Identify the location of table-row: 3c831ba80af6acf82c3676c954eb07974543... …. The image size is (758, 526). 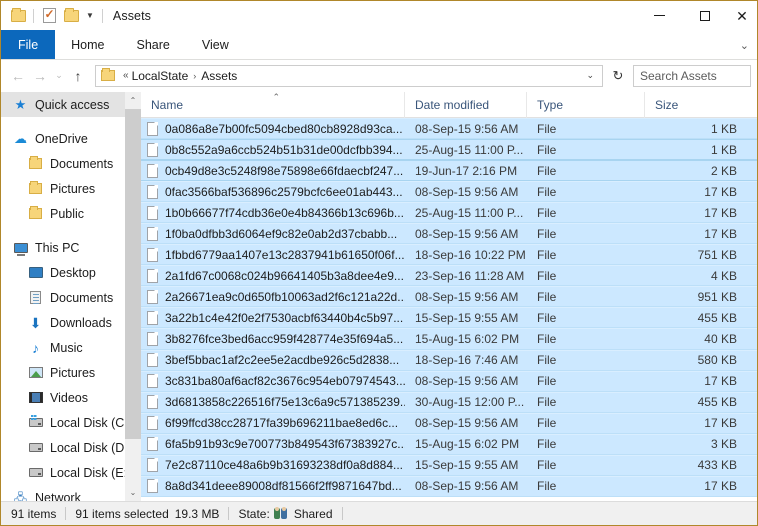
(449, 381).